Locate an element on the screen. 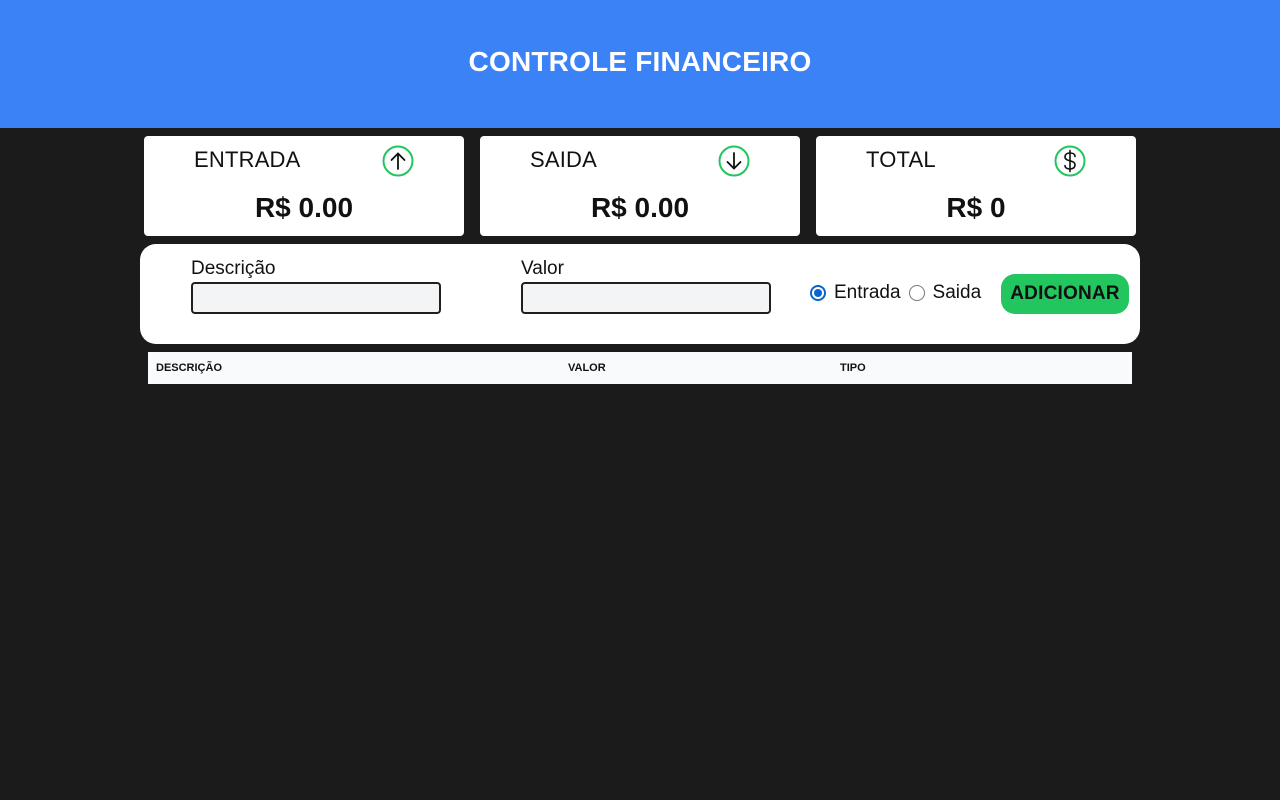 The height and width of the screenshot is (800, 1280). radio-entrada: Entrada is located at coordinates (855, 293).